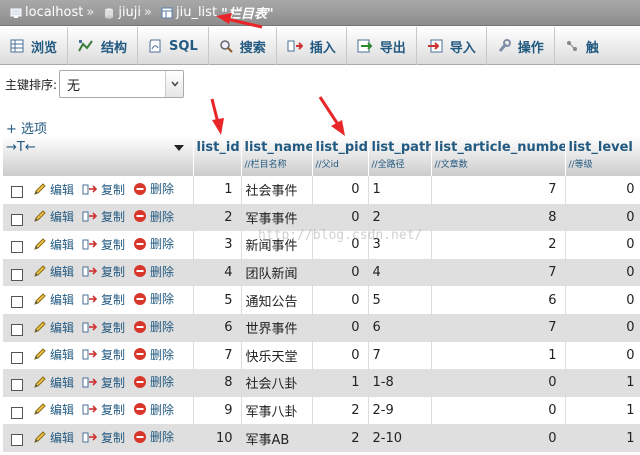 This screenshot has width=640, height=455. What do you see at coordinates (602, 156) in the screenshot?
I see `column-header-list-level: list_level //等级` at bounding box center [602, 156].